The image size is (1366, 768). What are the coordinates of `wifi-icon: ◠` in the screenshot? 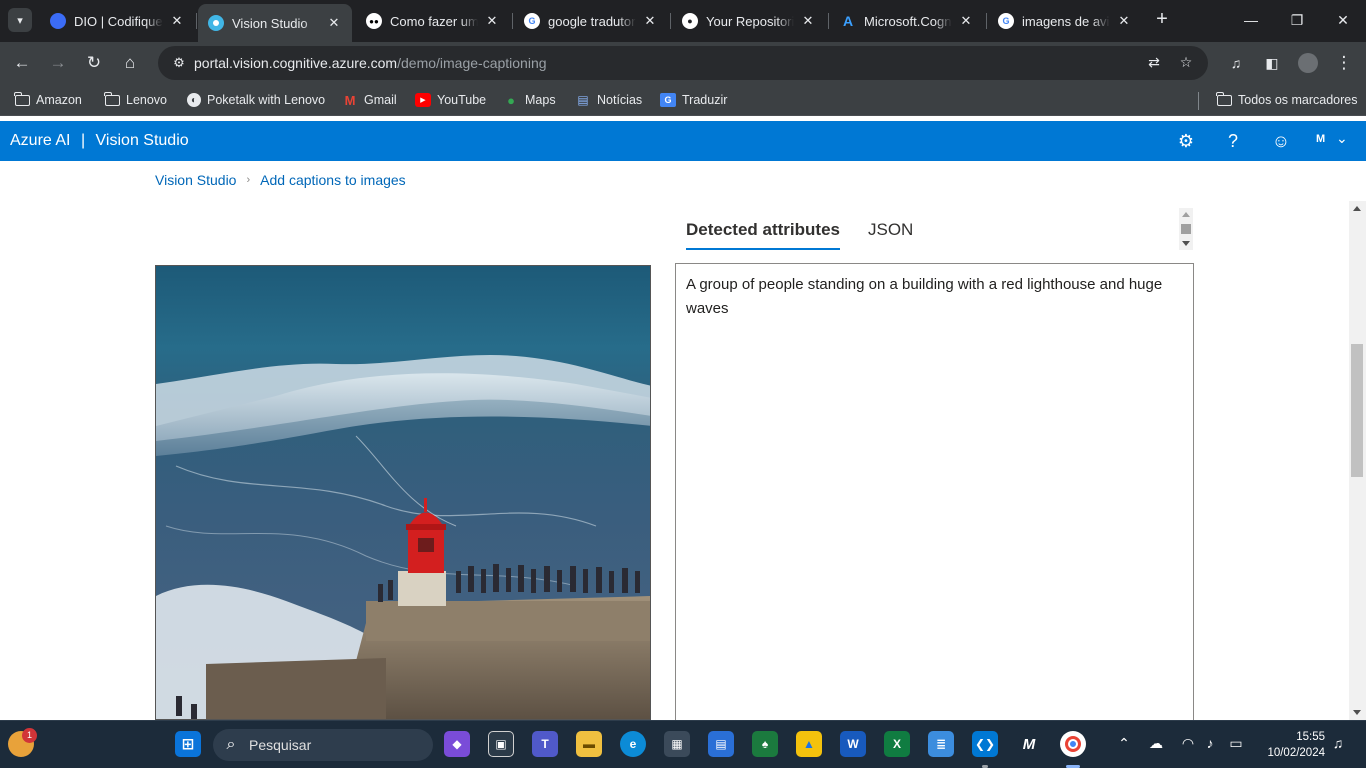 It's located at (1188, 743).